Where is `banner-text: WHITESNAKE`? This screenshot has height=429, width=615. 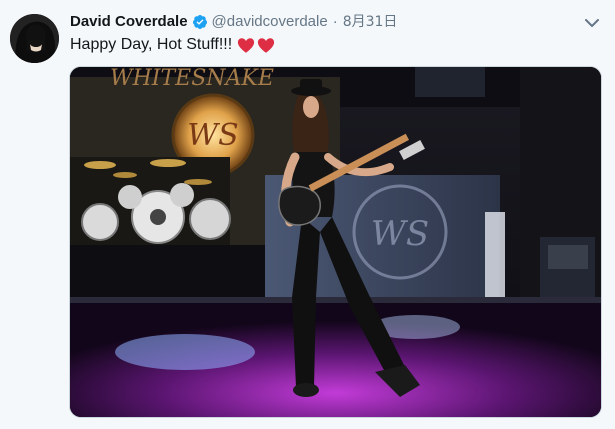 banner-text: WHITESNAKE is located at coordinates (192, 79).